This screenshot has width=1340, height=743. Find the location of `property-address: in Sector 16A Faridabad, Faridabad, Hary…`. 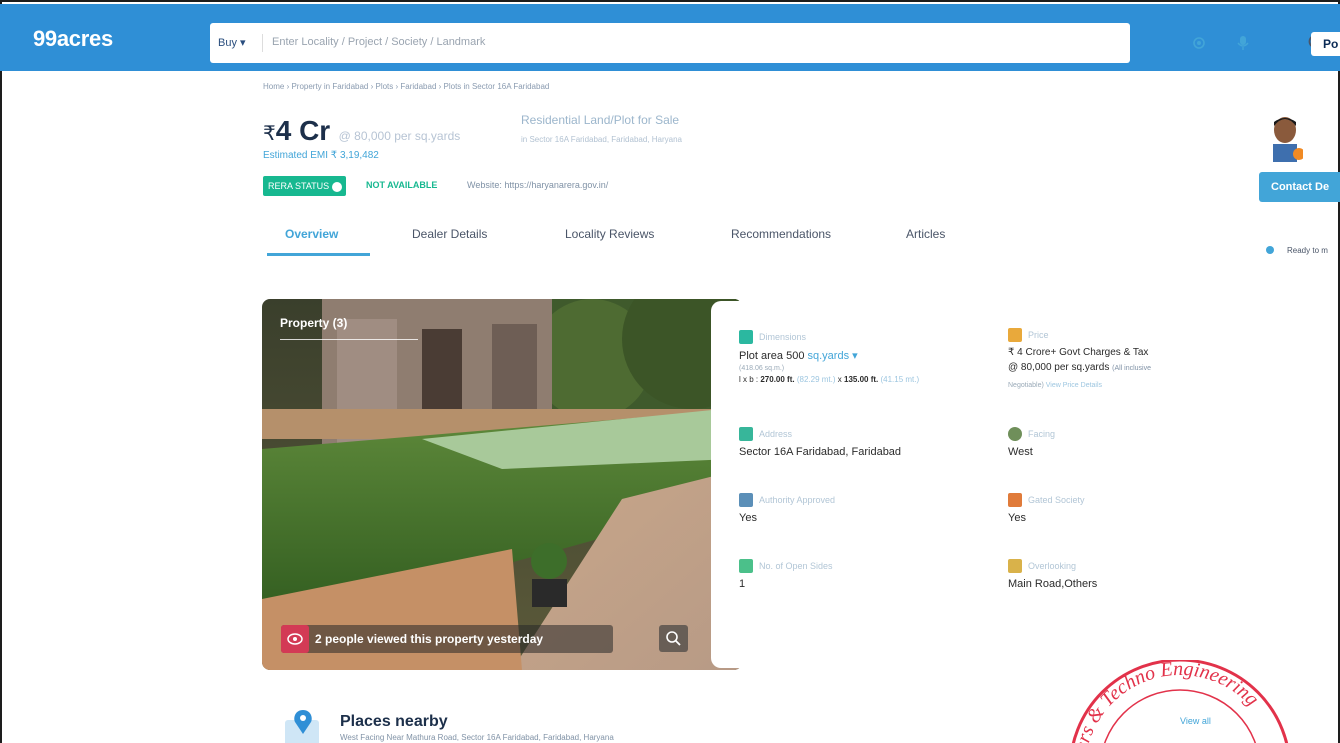

property-address: in Sector 16A Faridabad, Faridabad, Hary… is located at coordinates (601, 139).